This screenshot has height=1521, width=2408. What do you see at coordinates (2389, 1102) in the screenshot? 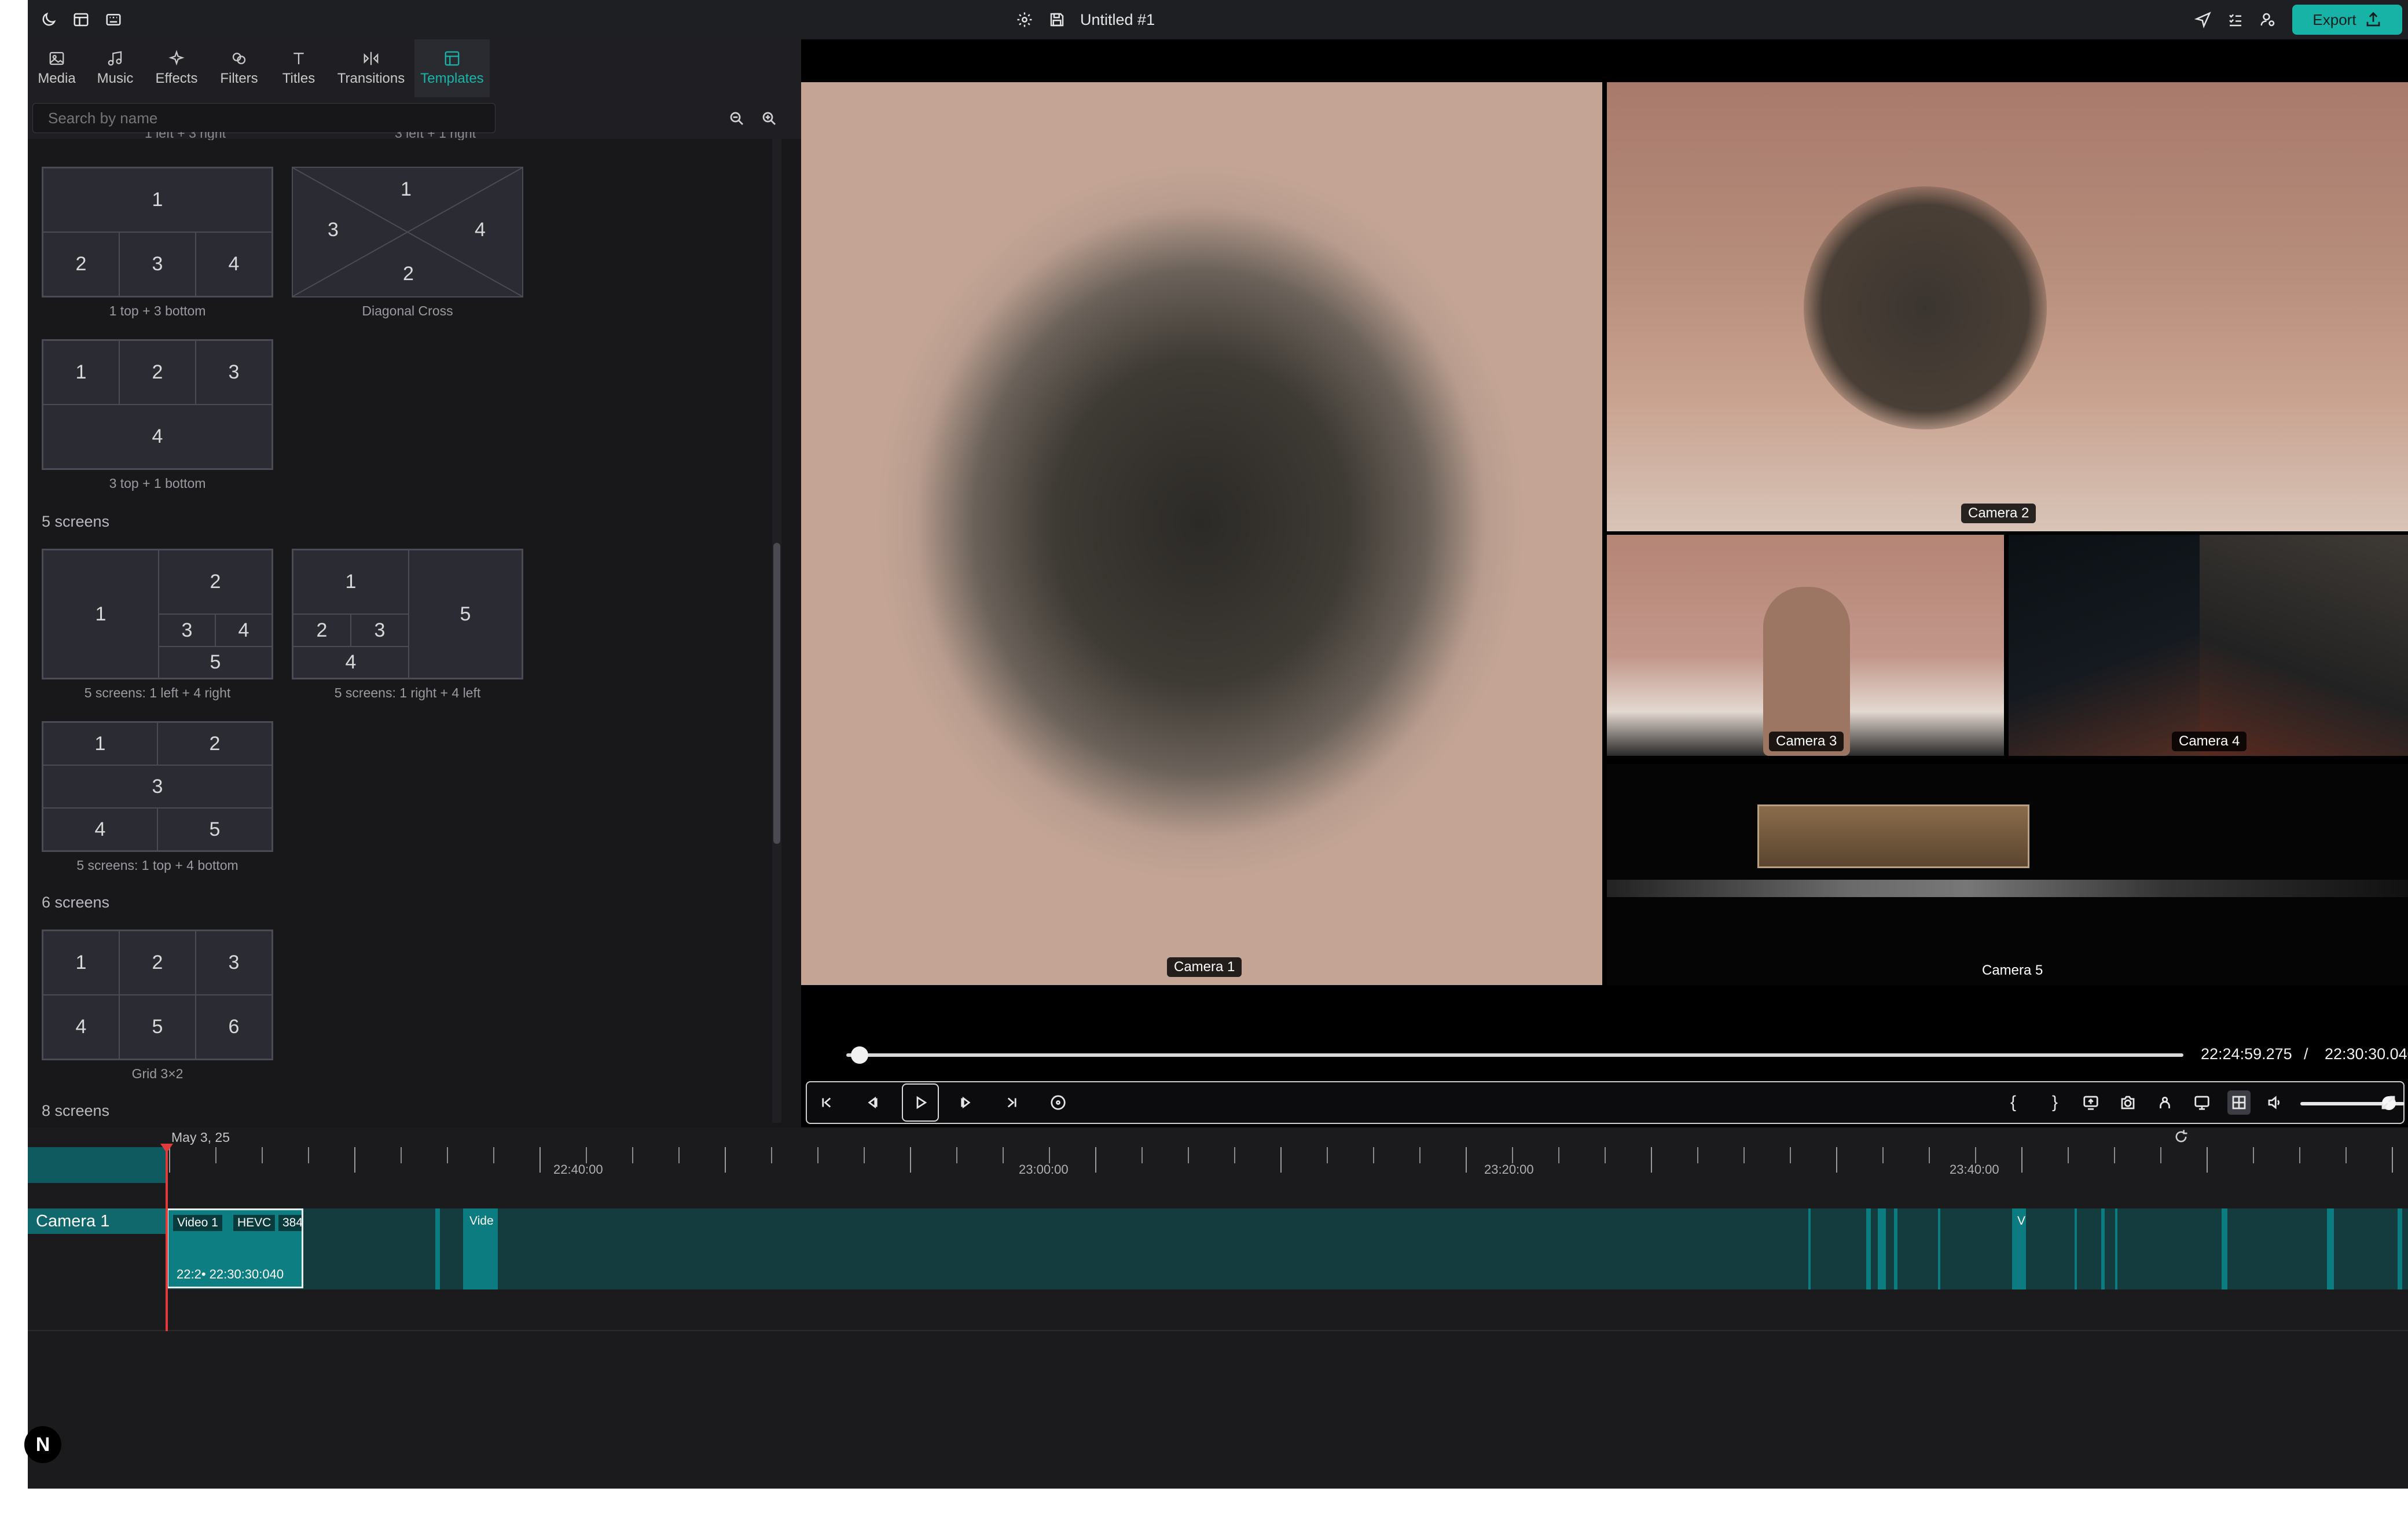
I see `fullscreen-icon` at bounding box center [2389, 1102].